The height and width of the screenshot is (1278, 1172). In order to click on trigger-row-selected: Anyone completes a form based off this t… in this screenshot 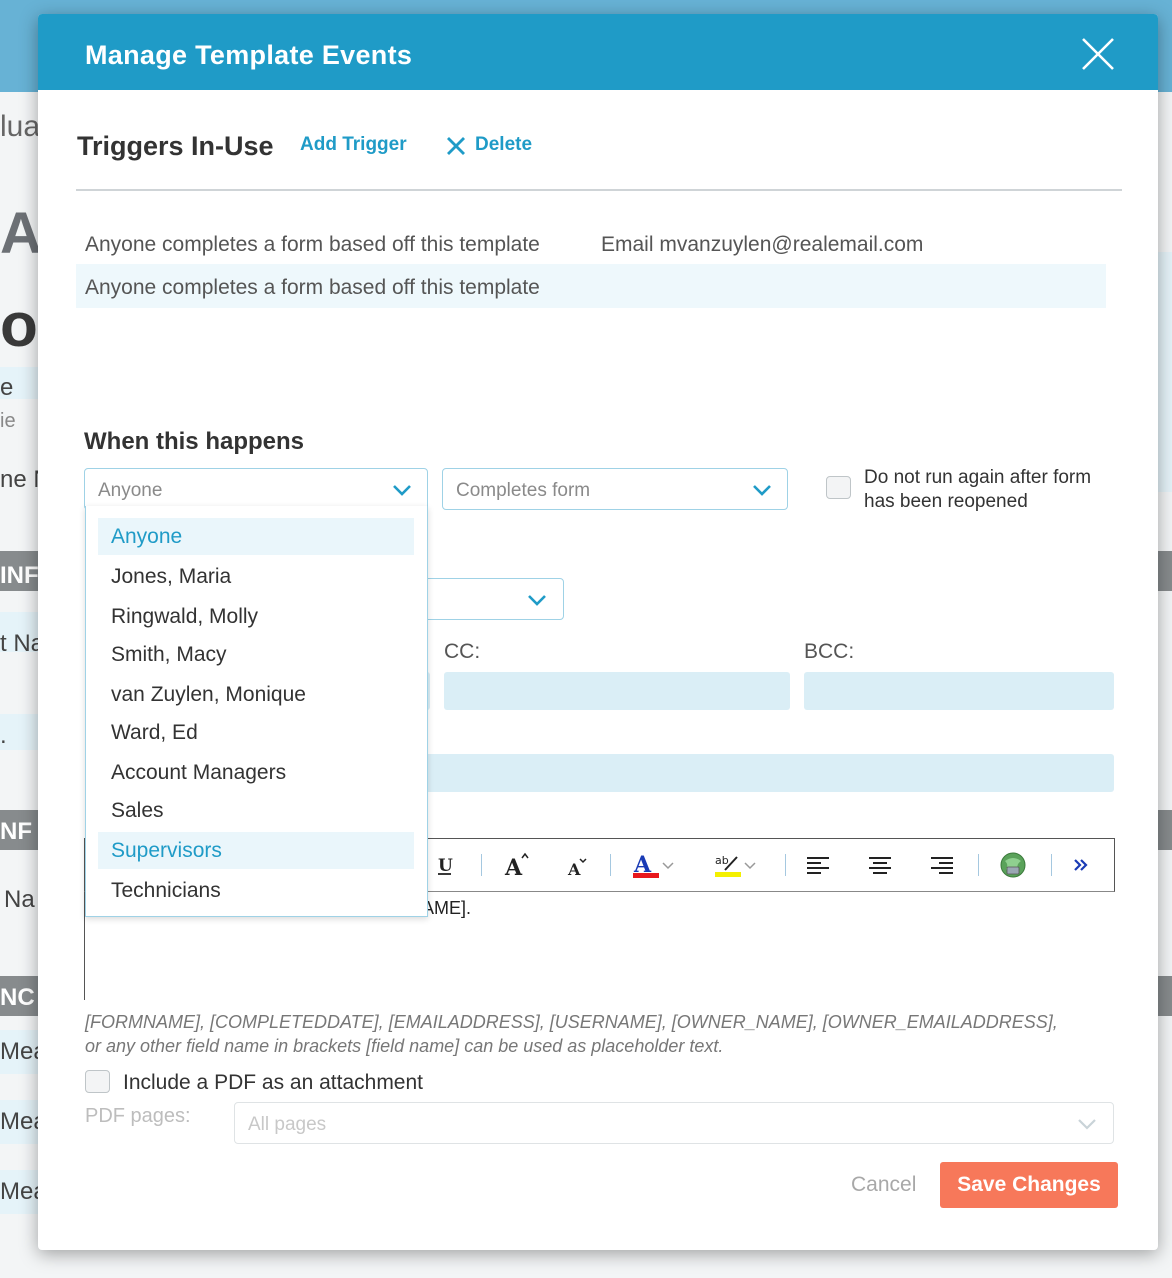, I will do `click(591, 286)`.